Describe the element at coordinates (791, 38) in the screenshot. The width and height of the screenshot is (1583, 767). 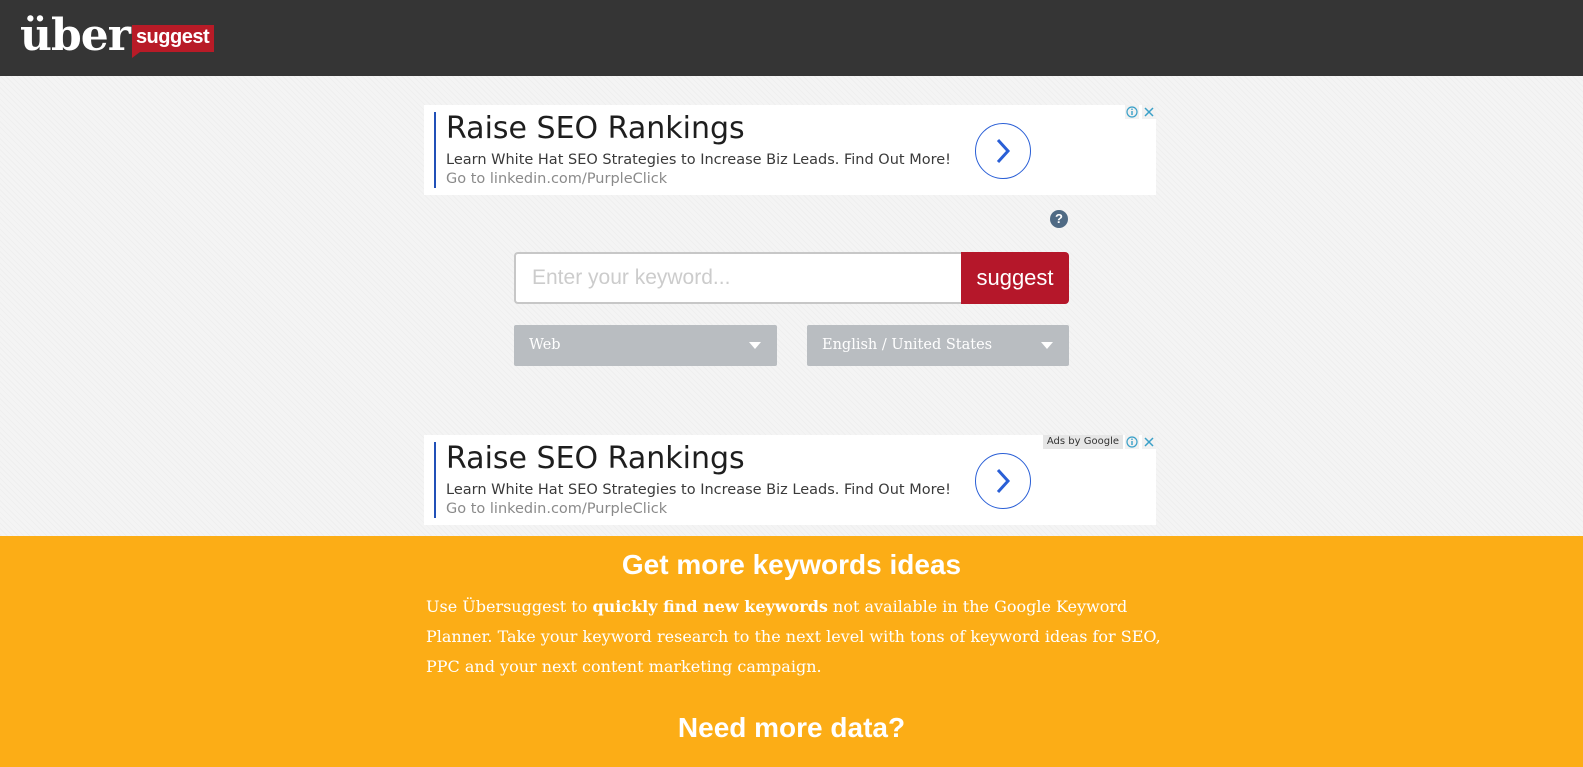
I see `top-header: über suggest` at that location.